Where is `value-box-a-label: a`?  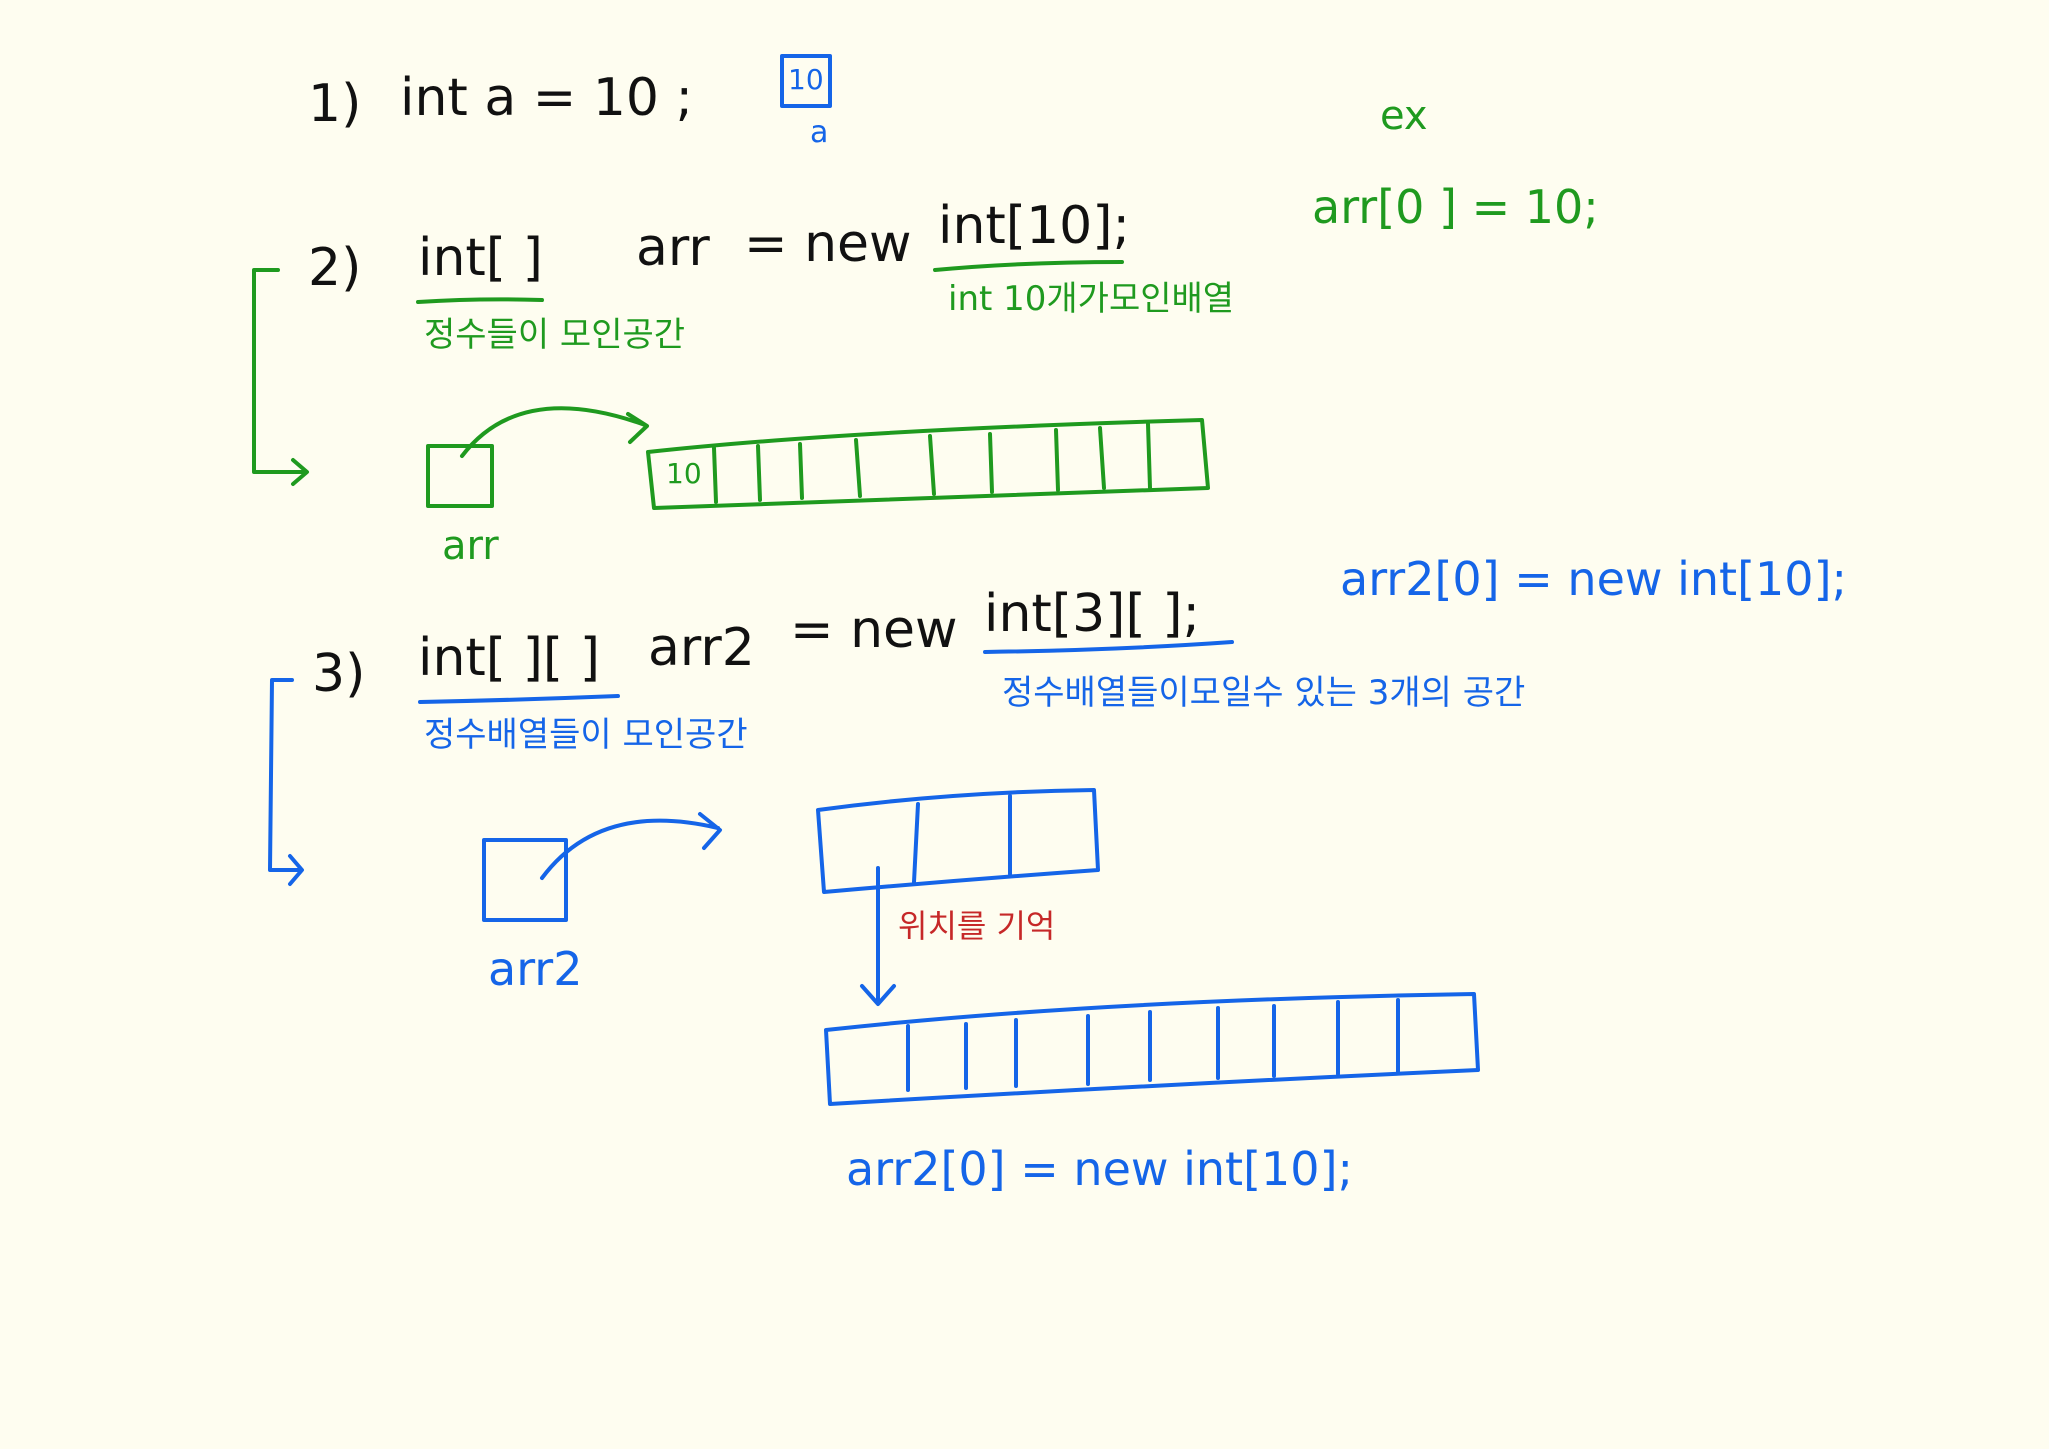 value-box-a-label: a is located at coordinates (819, 132).